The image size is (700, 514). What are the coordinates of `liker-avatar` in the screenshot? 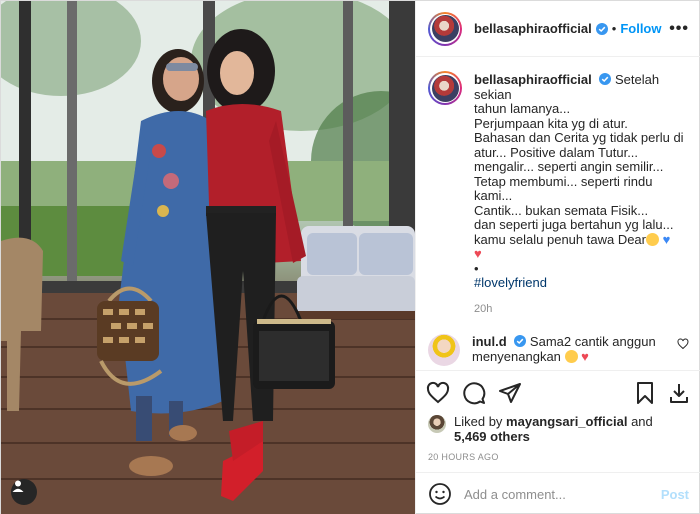 It's located at (437, 424).